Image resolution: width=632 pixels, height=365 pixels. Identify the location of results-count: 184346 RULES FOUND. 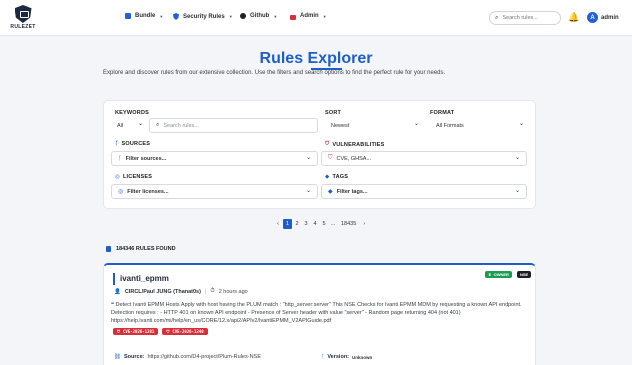
(141, 249).